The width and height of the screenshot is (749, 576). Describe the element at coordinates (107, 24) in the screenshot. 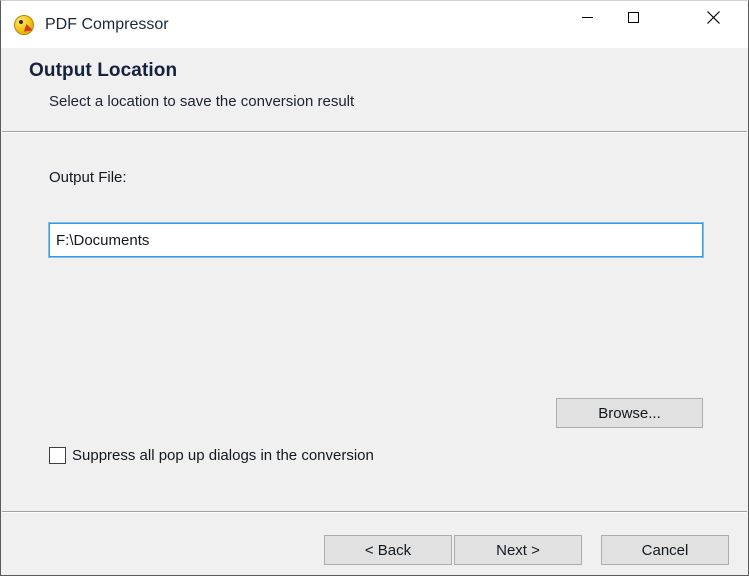

I see `window-title: PDF Compressor` at that location.